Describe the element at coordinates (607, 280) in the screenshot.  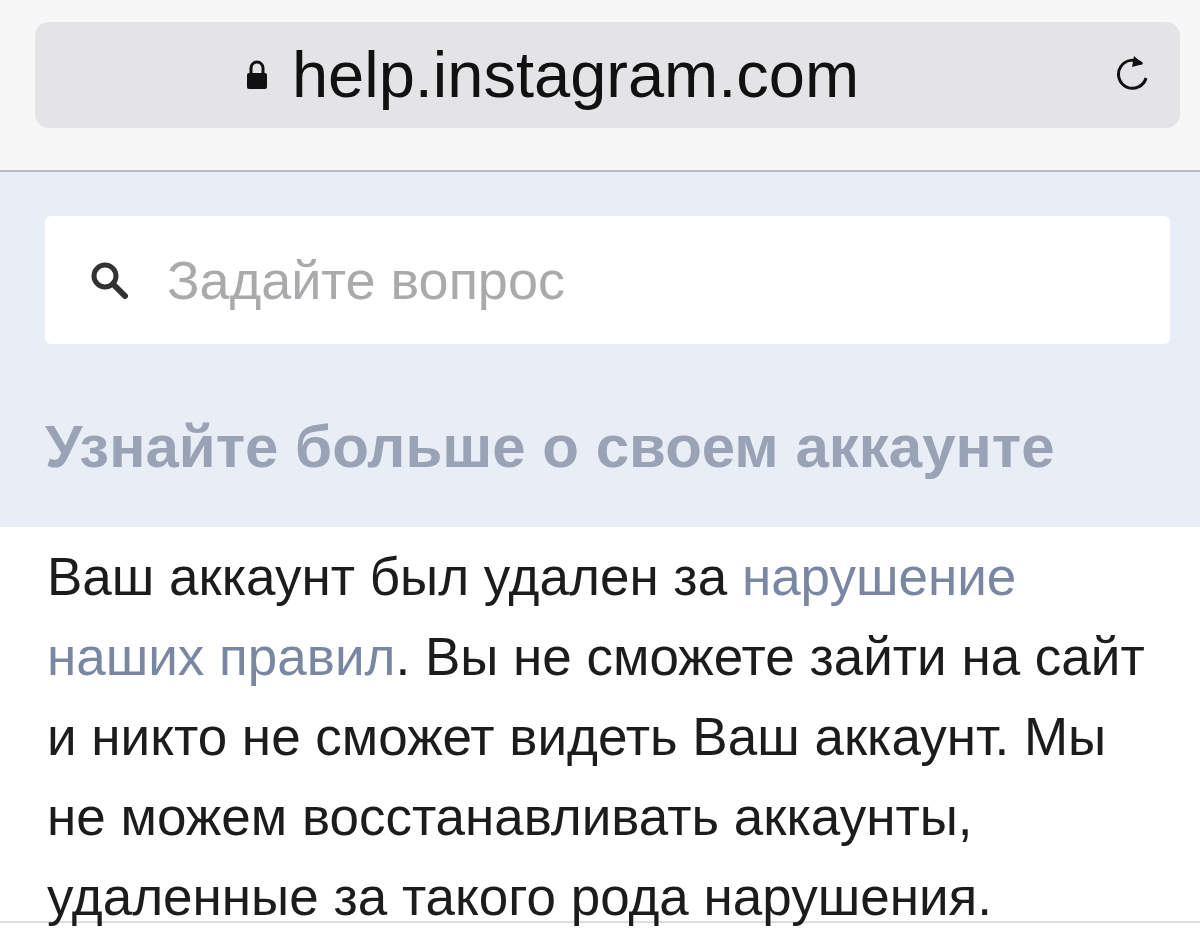
I see `search-field: Задайте вопрос` at that location.